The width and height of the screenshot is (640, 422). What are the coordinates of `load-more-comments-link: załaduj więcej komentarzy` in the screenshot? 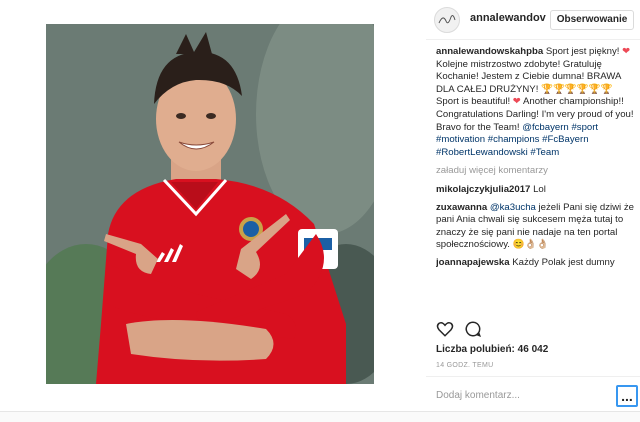 It's located at (536, 171).